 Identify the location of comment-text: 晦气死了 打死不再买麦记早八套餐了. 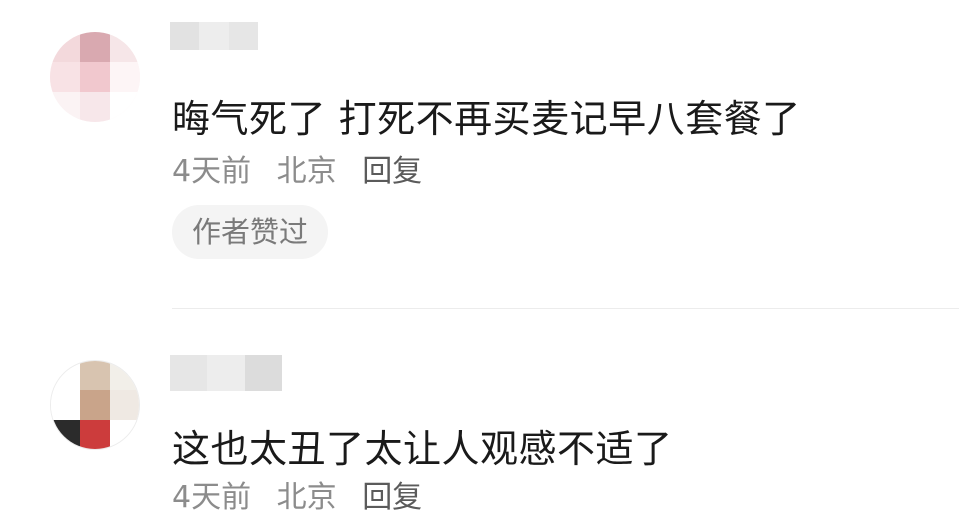
(486, 119).